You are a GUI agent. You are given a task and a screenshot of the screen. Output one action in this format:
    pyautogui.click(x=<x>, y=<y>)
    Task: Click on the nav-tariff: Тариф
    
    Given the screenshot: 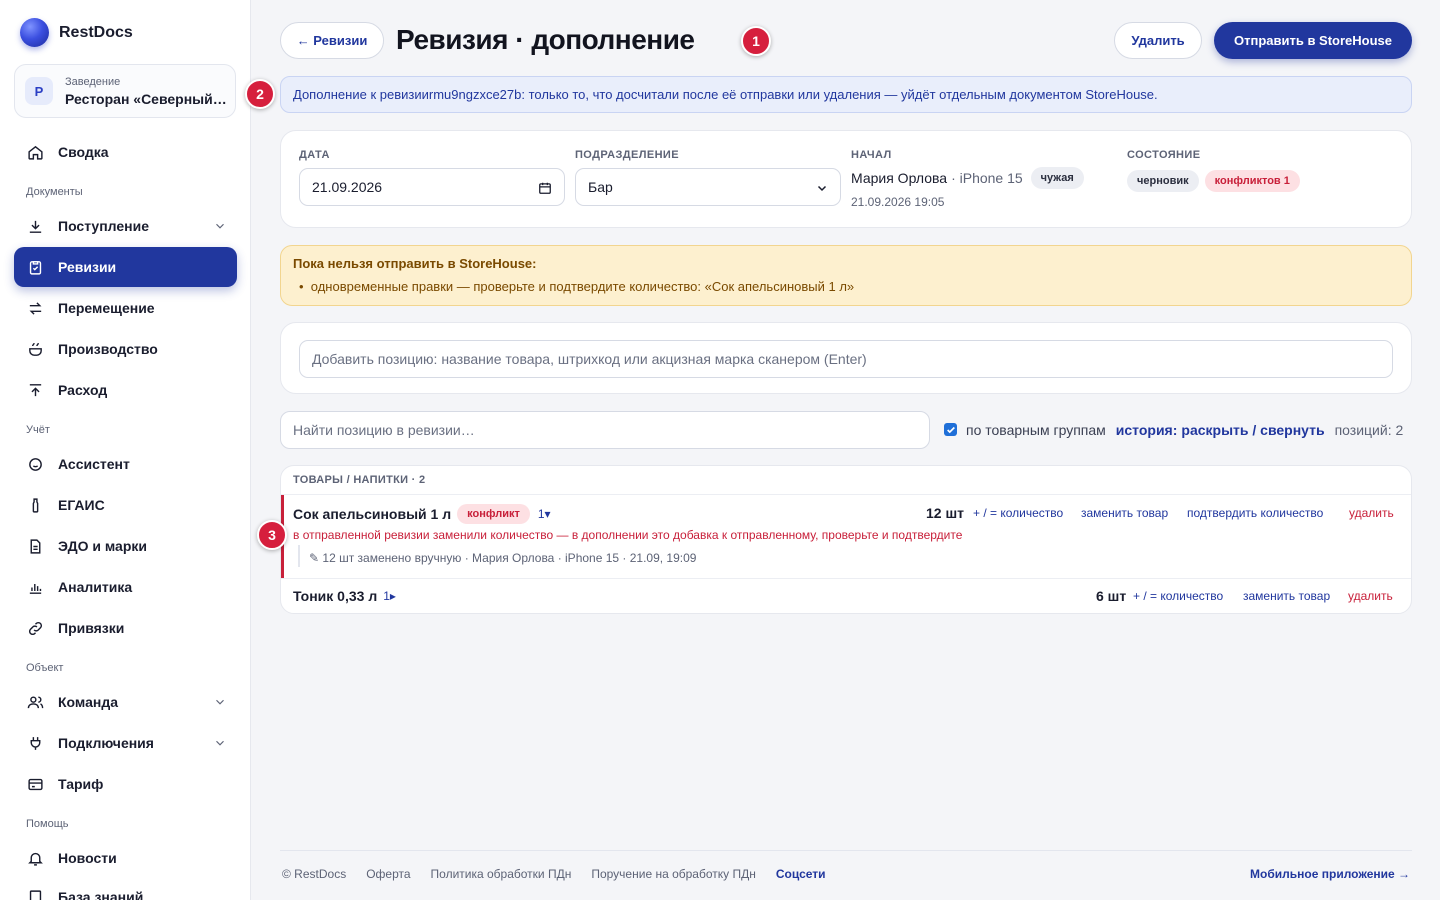 What is the action you would take?
    pyautogui.click(x=125, y=784)
    